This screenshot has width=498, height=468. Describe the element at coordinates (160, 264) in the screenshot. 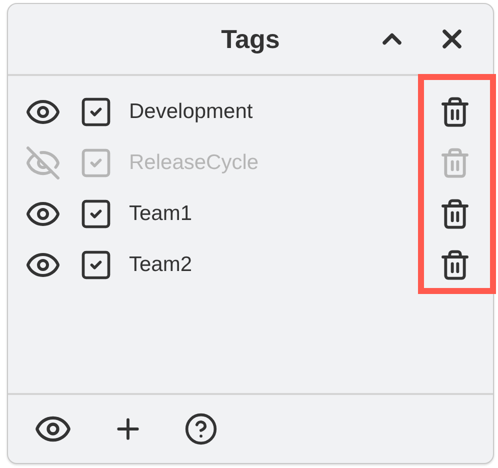

I see `tag-label: Team2` at that location.